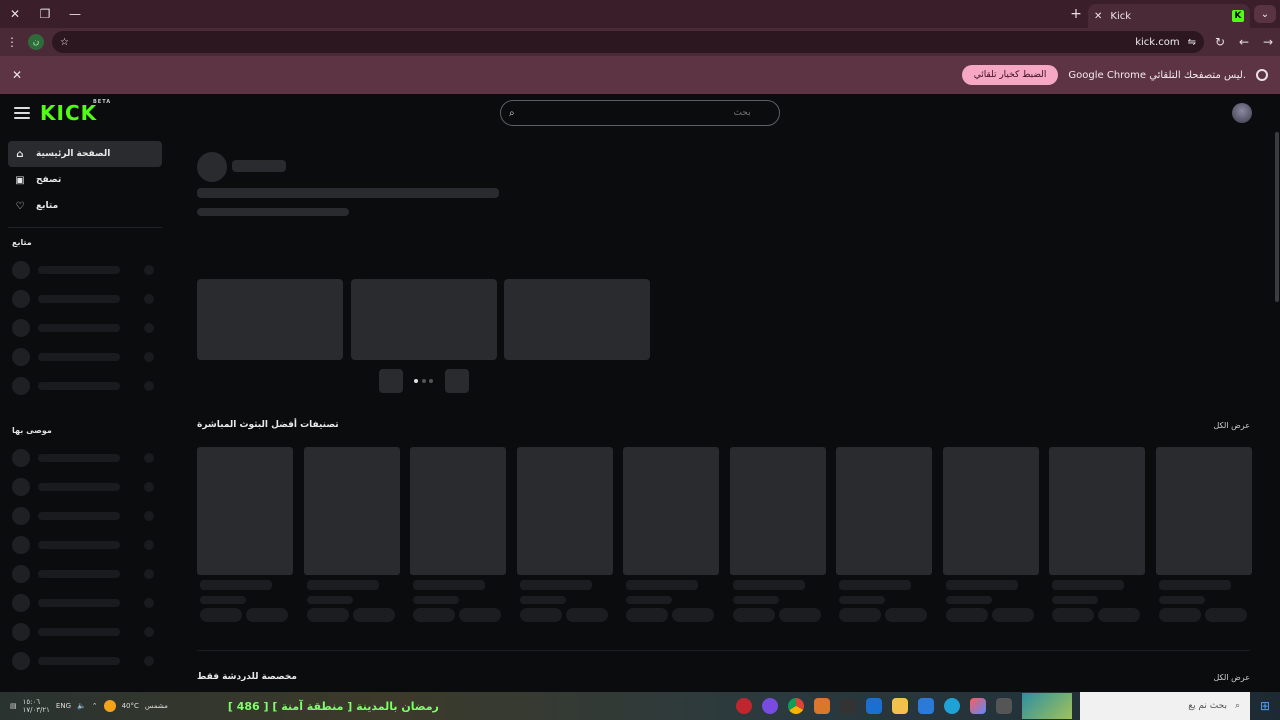 The width and height of the screenshot is (1280, 720). I want to click on taskbar-search: بحث نم يع ⌕, so click(1165, 706).